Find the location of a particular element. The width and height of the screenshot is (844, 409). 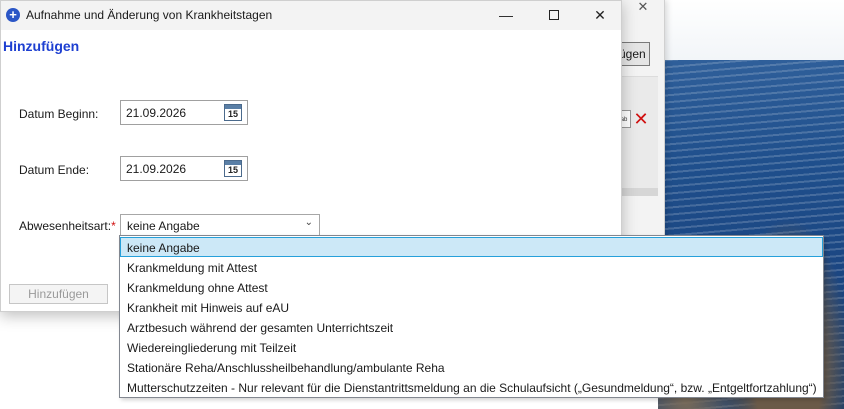

maximize-icon is located at coordinates (554, 15).